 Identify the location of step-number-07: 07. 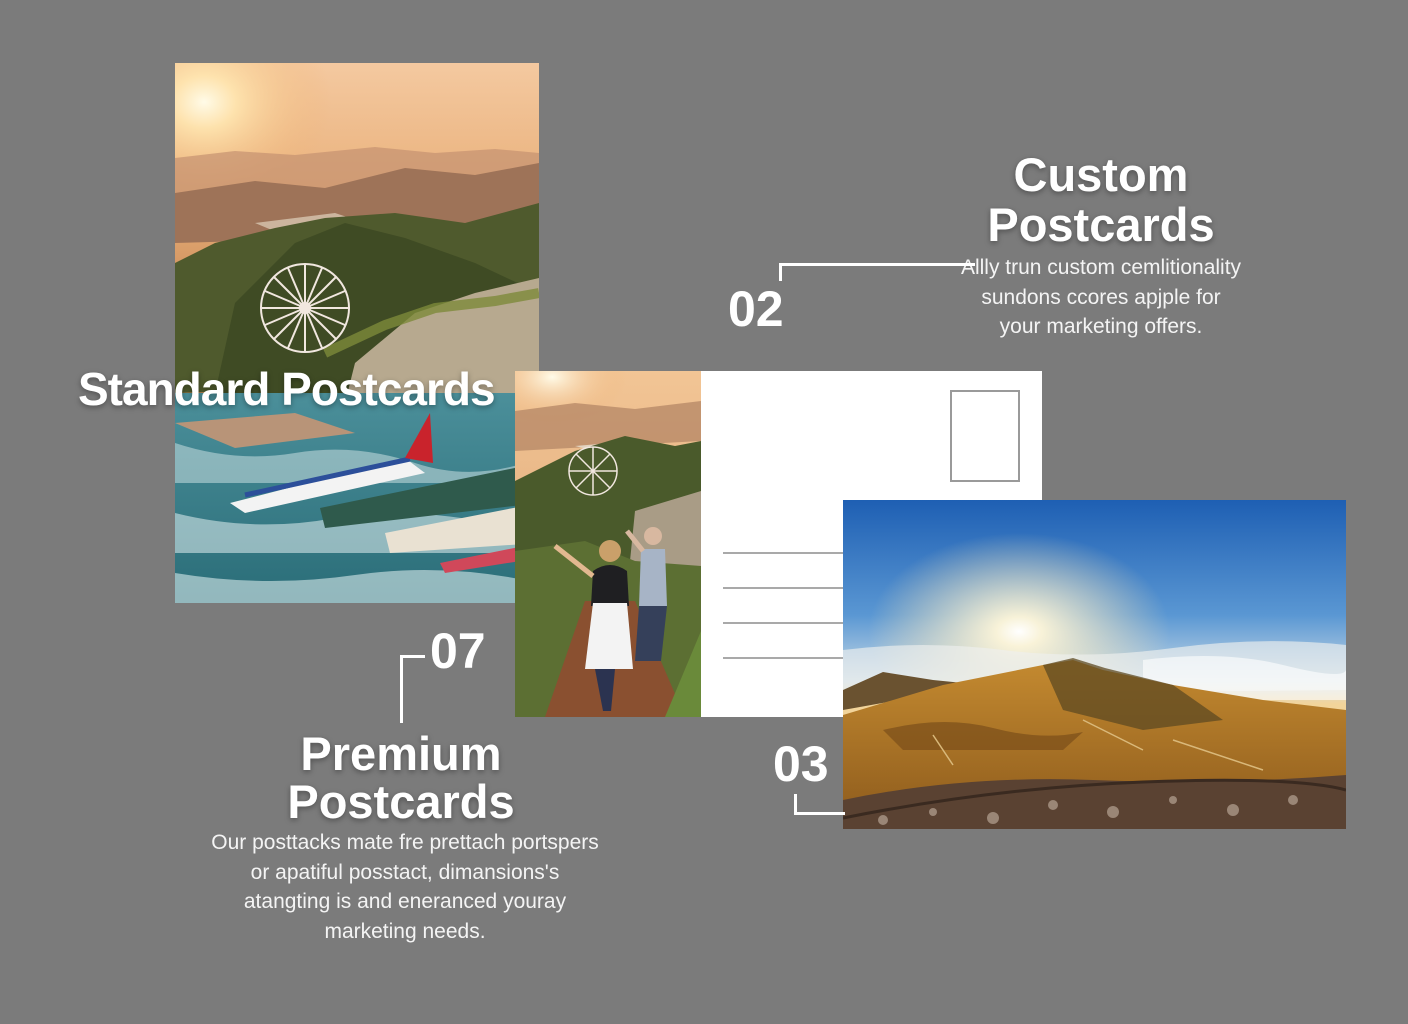
(458, 651).